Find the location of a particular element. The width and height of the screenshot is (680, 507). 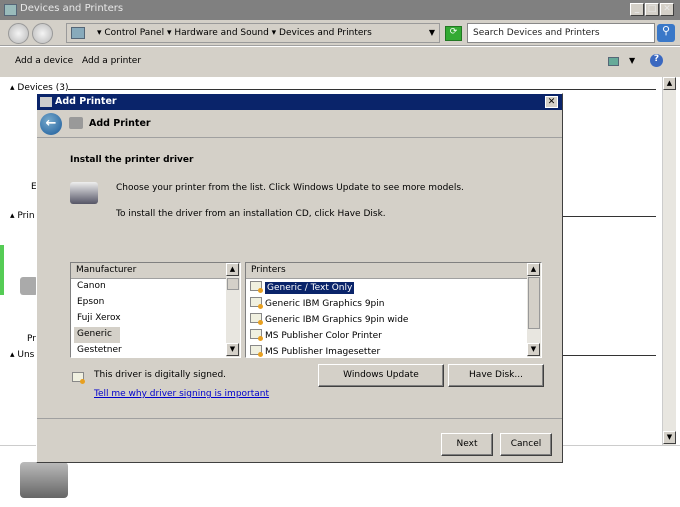

list-item: Epson is located at coordinates (155, 303).